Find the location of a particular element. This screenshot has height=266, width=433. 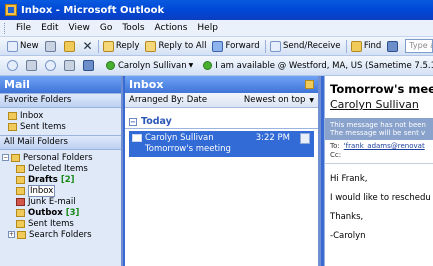

folder-deleted-items: Deleted Items is located at coordinates (68, 168).